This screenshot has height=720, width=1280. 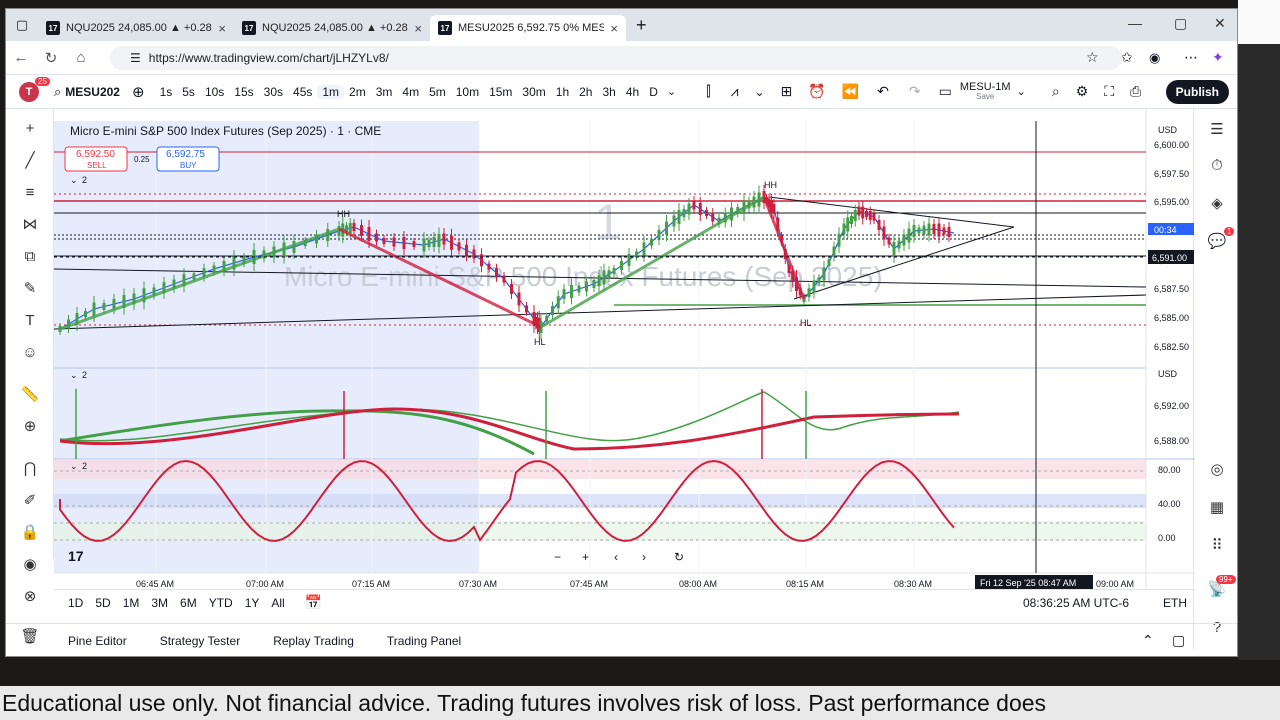 What do you see at coordinates (252, 603) in the screenshot?
I see `range-1Y: 1Y` at bounding box center [252, 603].